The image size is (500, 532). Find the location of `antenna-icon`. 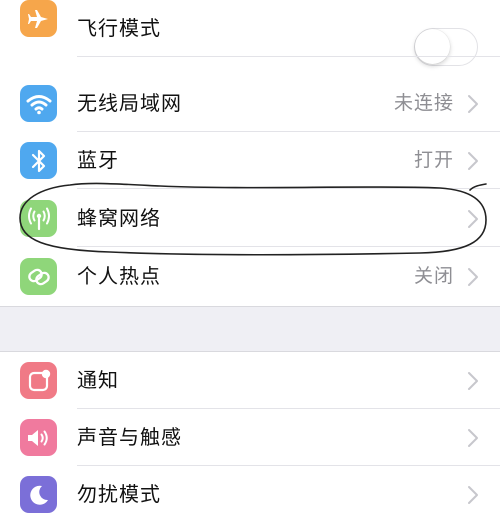

antenna-icon is located at coordinates (38, 218).